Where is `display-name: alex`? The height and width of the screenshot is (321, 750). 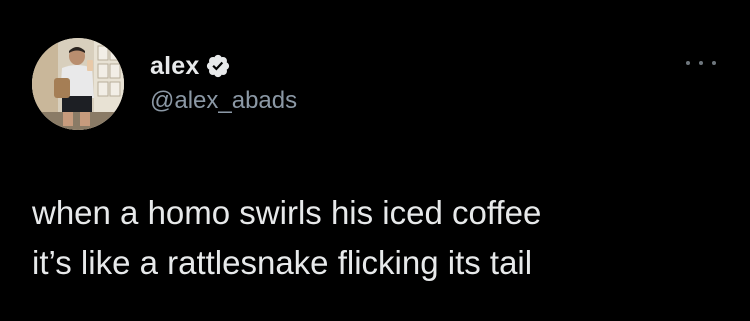
display-name: alex is located at coordinates (174, 66).